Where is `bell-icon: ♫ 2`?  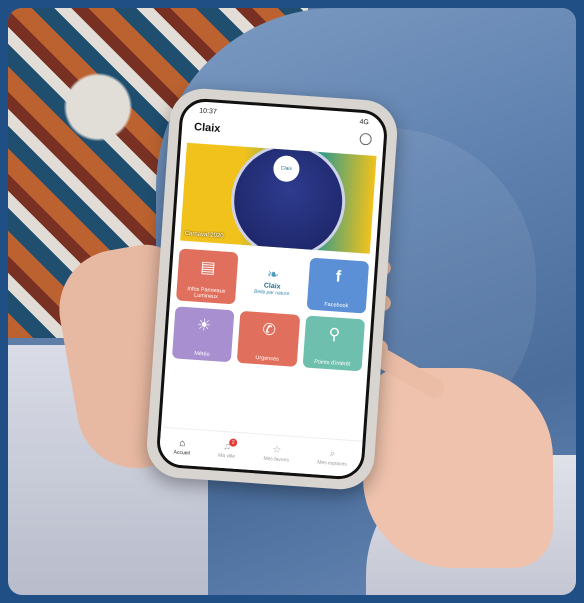
bell-icon: ♫ 2 is located at coordinates (230, 445).